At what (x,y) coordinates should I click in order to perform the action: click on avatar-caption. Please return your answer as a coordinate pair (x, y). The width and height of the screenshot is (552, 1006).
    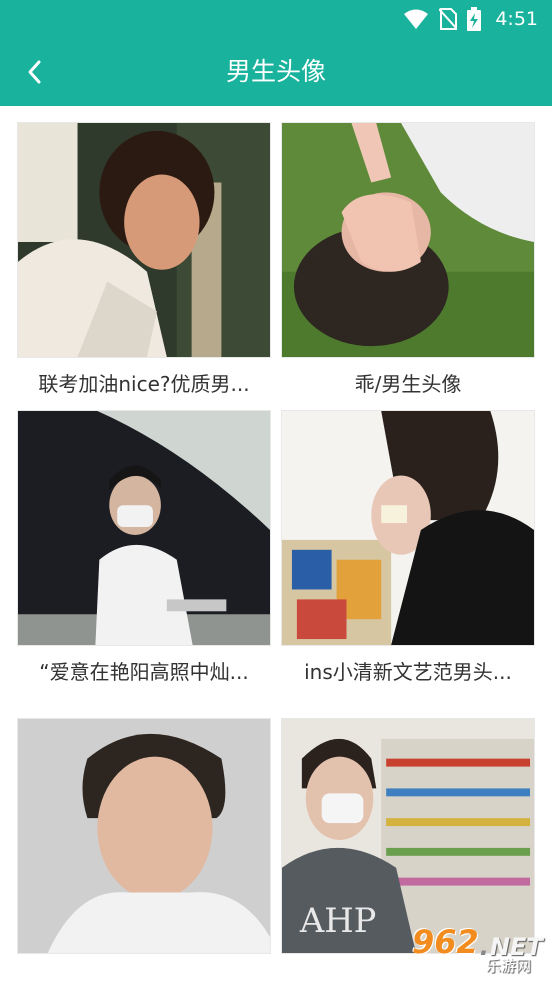
    Looking at the image, I should click on (144, 980).